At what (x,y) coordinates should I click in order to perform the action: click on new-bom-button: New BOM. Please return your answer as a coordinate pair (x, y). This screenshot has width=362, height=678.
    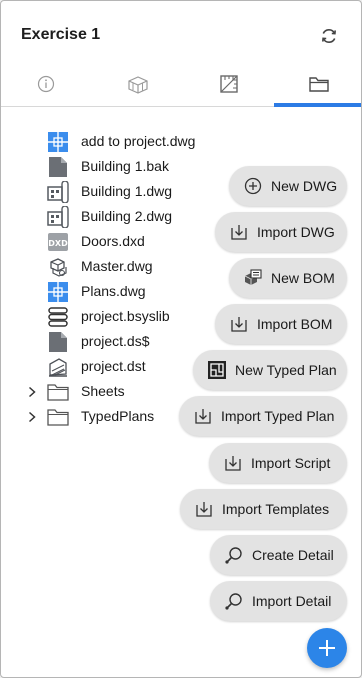
    Looking at the image, I should click on (288, 278).